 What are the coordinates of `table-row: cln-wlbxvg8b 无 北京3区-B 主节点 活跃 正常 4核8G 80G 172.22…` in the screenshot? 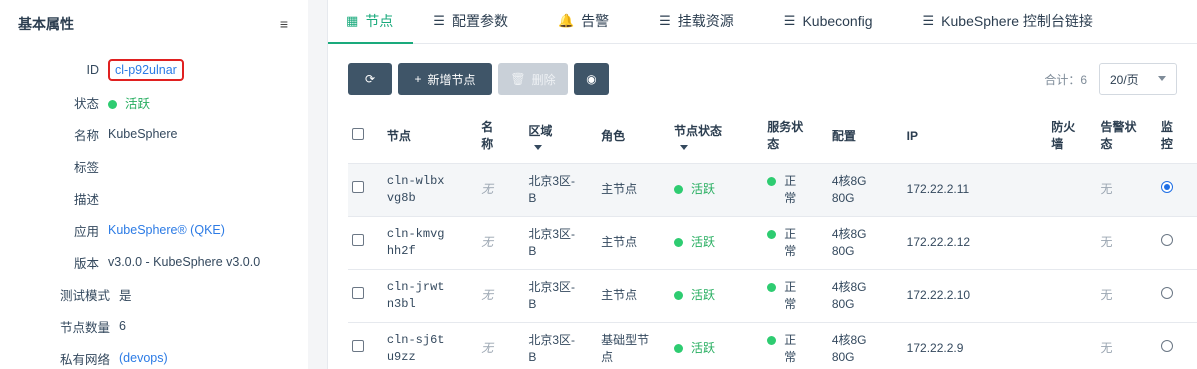 It's located at (772, 190).